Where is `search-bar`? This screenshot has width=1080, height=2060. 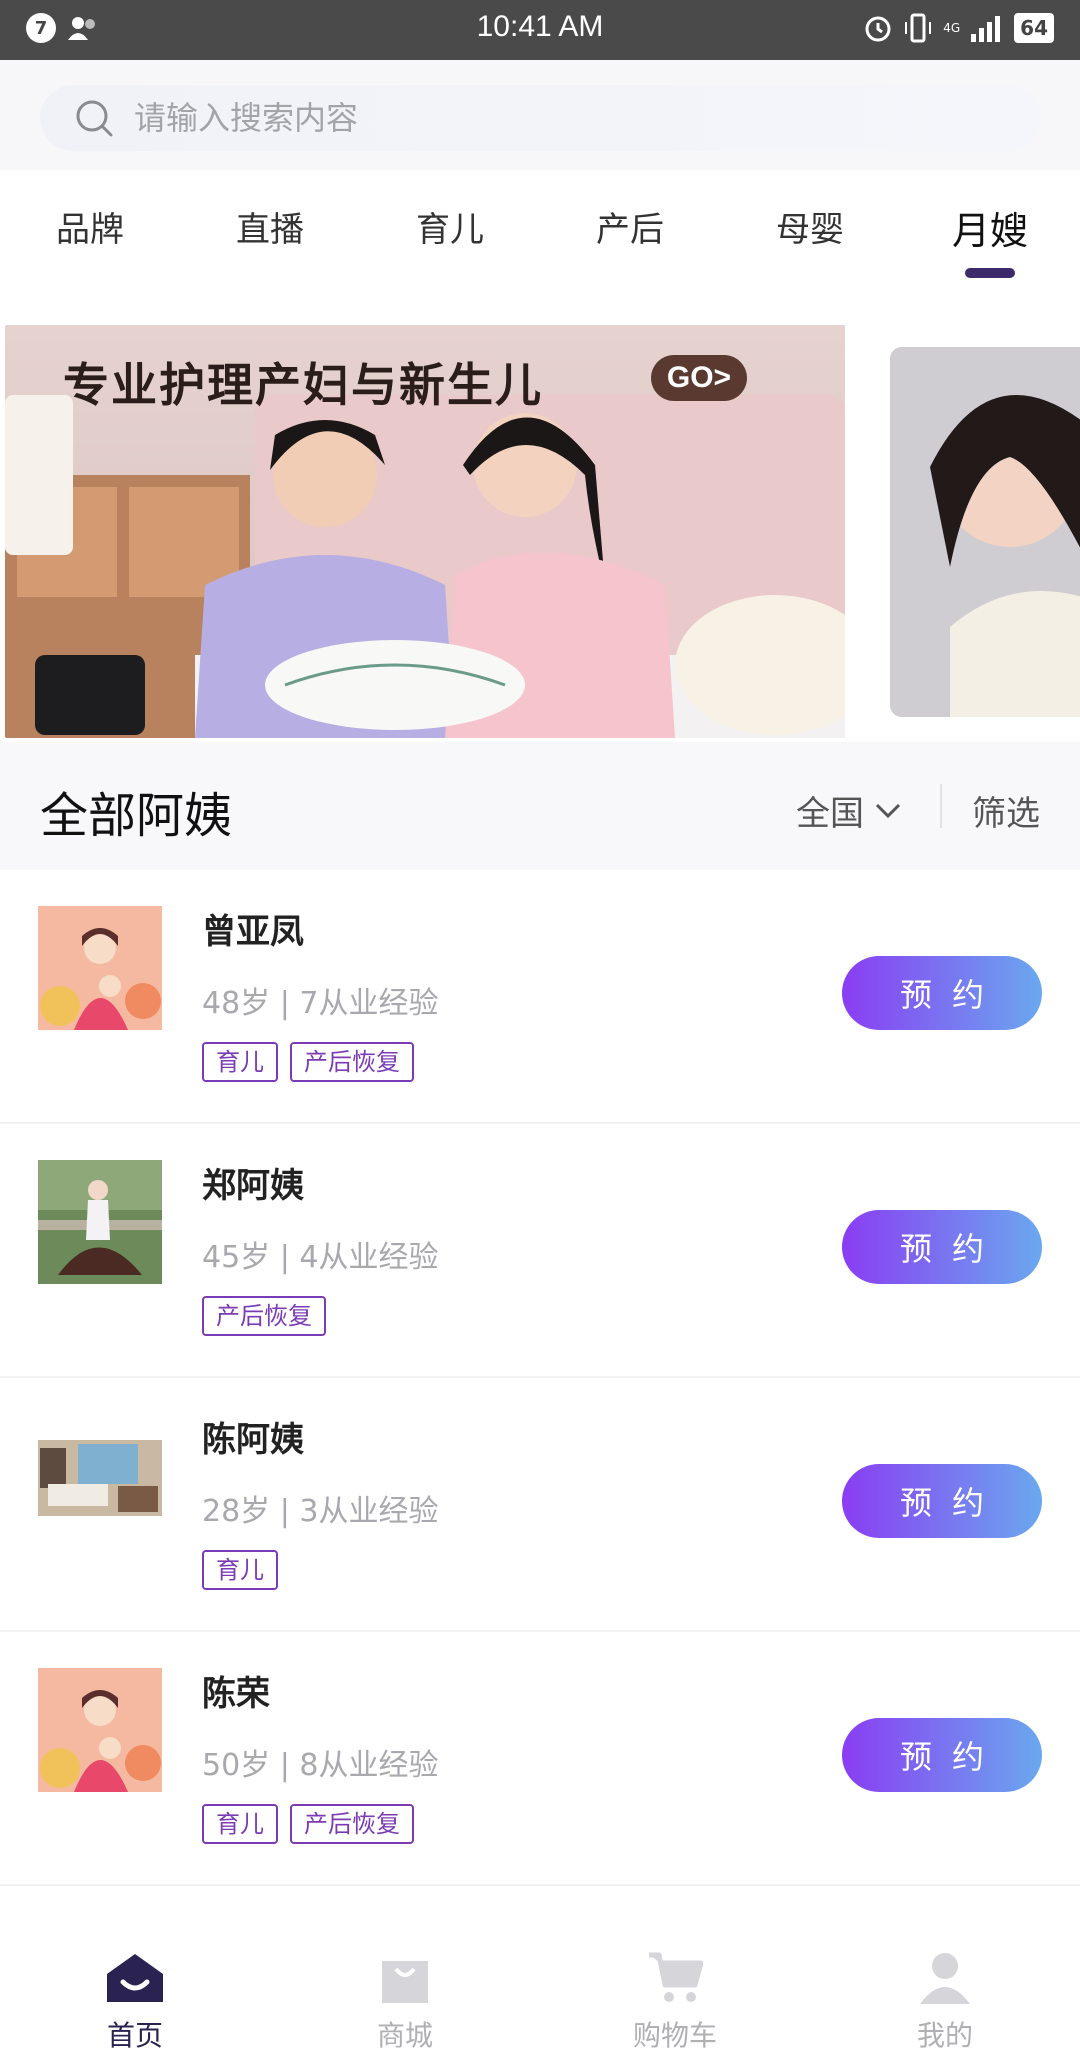 search-bar is located at coordinates (540, 118).